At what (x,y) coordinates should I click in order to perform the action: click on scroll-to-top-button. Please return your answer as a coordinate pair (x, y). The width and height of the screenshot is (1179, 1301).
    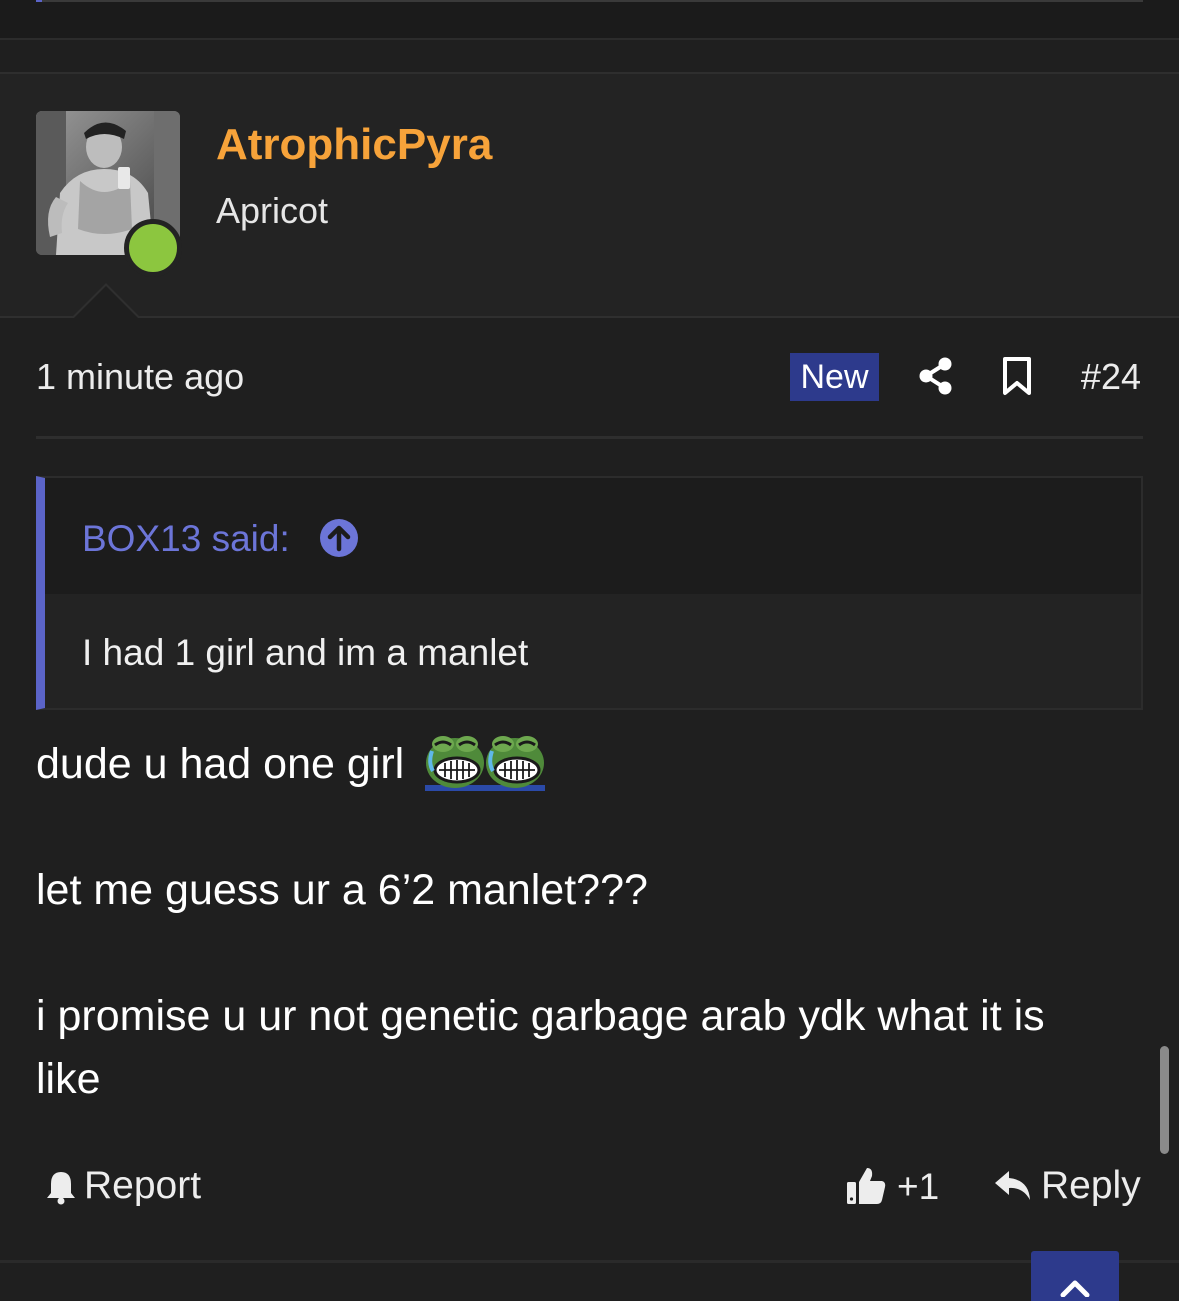
    Looking at the image, I should click on (1075, 1276).